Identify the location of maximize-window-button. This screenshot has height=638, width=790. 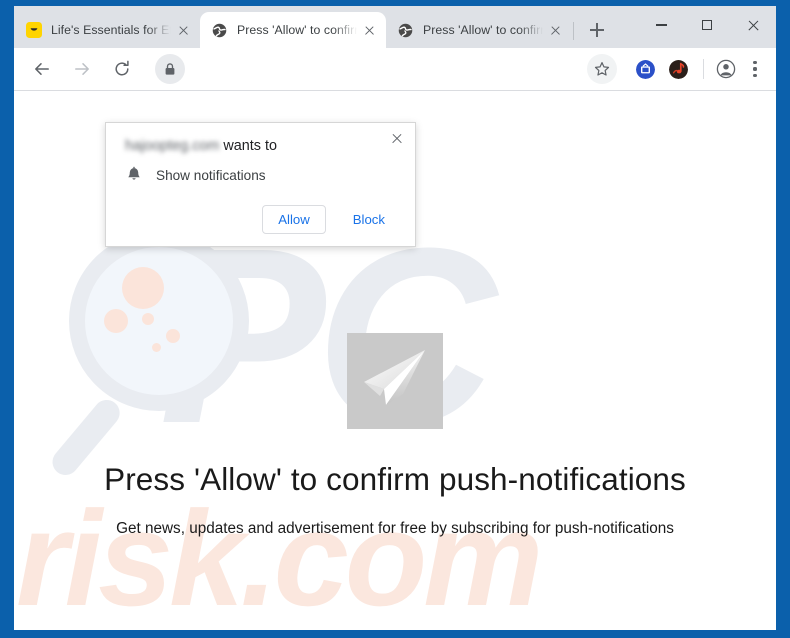
(707, 25).